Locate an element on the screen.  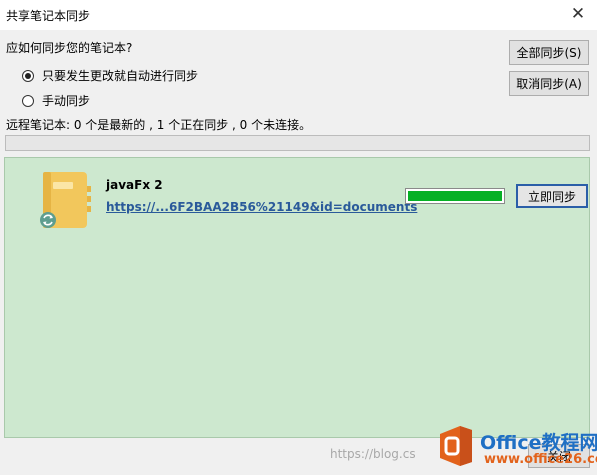
watermark-text: https://blog.cs is located at coordinates (373, 454).